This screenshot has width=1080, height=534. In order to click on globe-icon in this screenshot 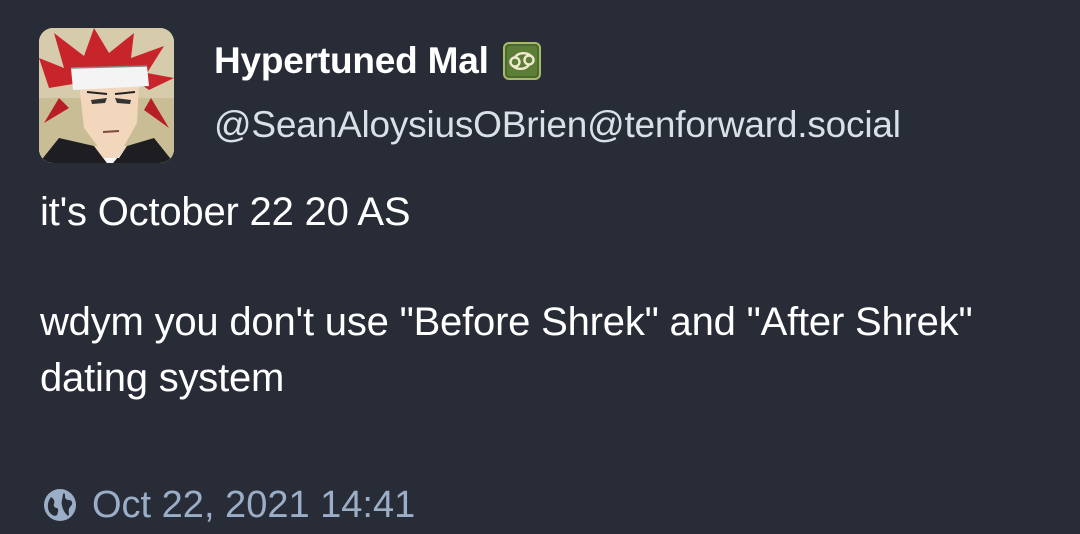, I will do `click(60, 505)`.